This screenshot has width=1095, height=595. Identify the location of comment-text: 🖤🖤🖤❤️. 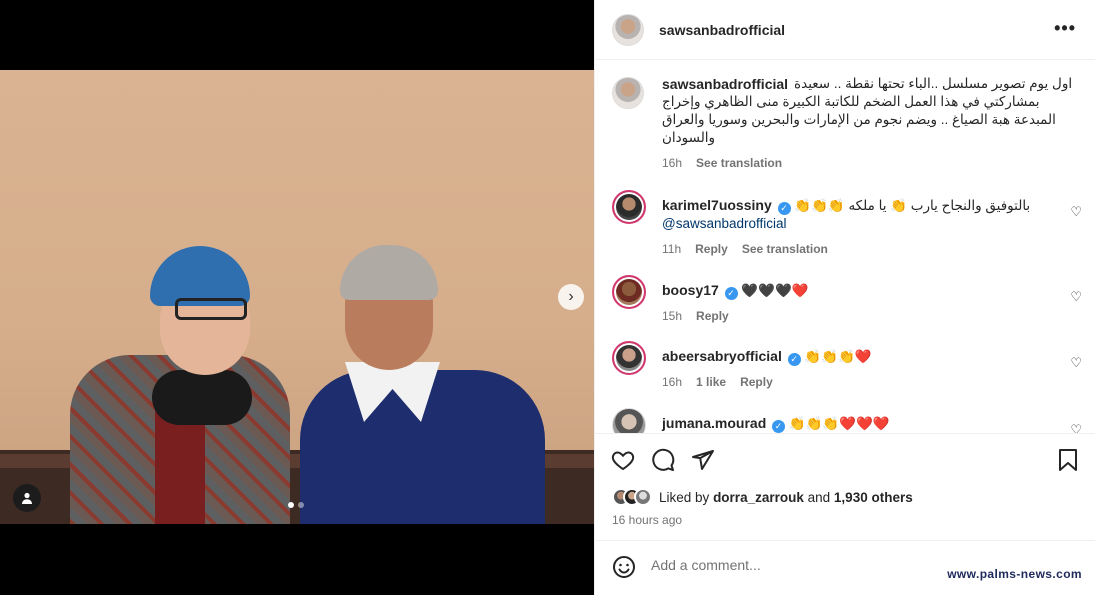
(775, 290).